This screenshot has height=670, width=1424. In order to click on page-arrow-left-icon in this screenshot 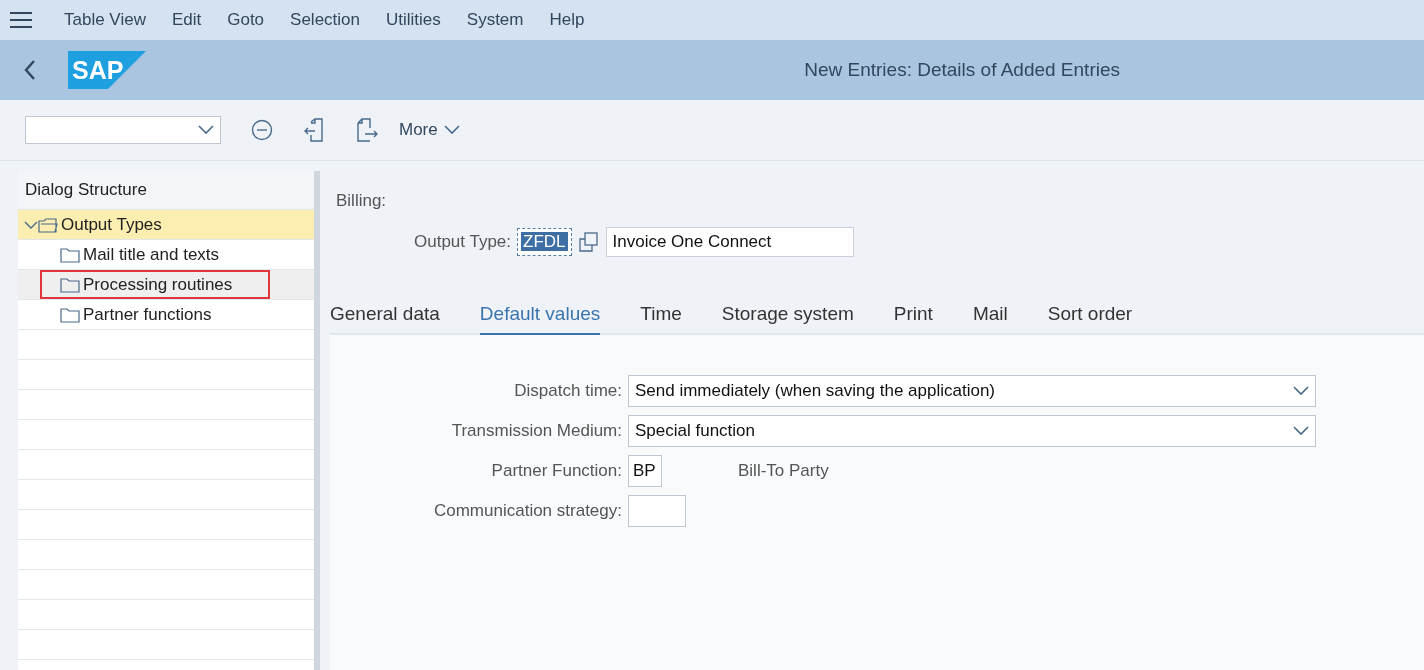, I will do `click(314, 130)`.